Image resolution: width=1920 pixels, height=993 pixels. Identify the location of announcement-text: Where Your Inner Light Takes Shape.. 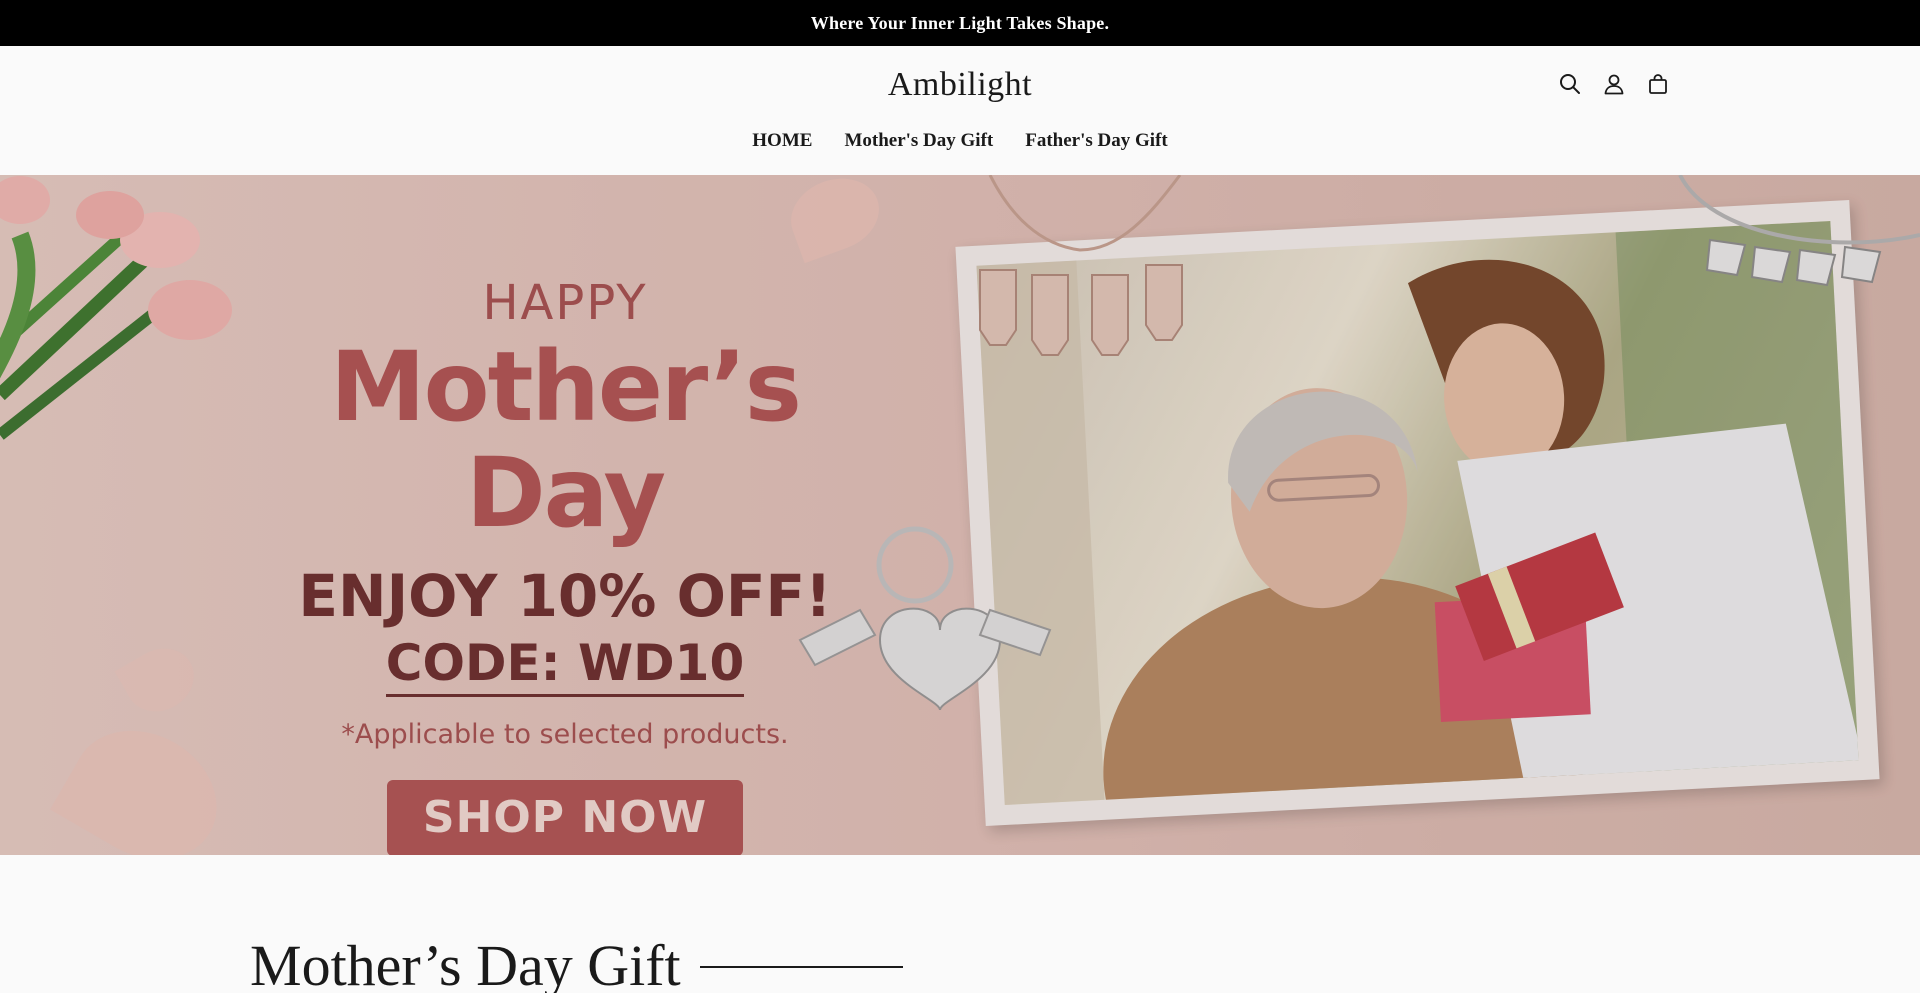
(960, 22).